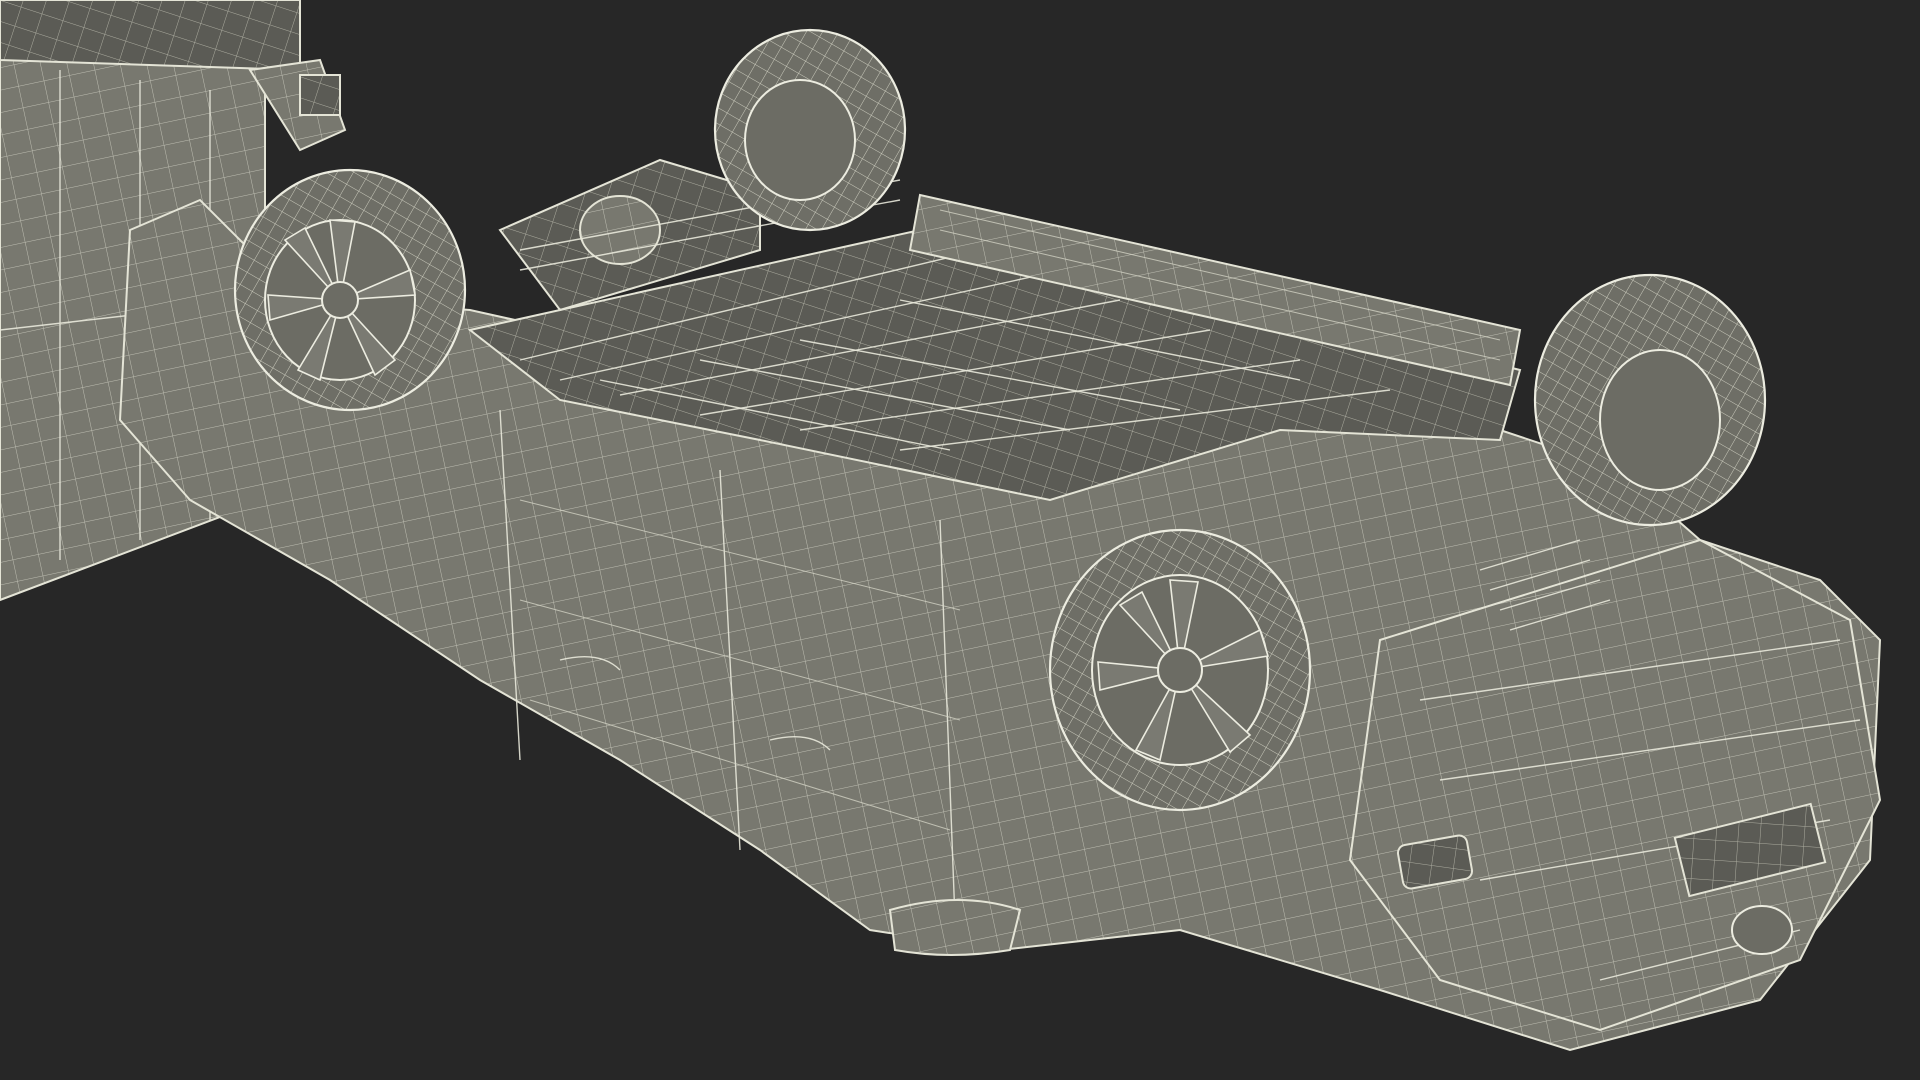 The image size is (1920, 1080). I want to click on front-right-wheel, so click(1650, 400).